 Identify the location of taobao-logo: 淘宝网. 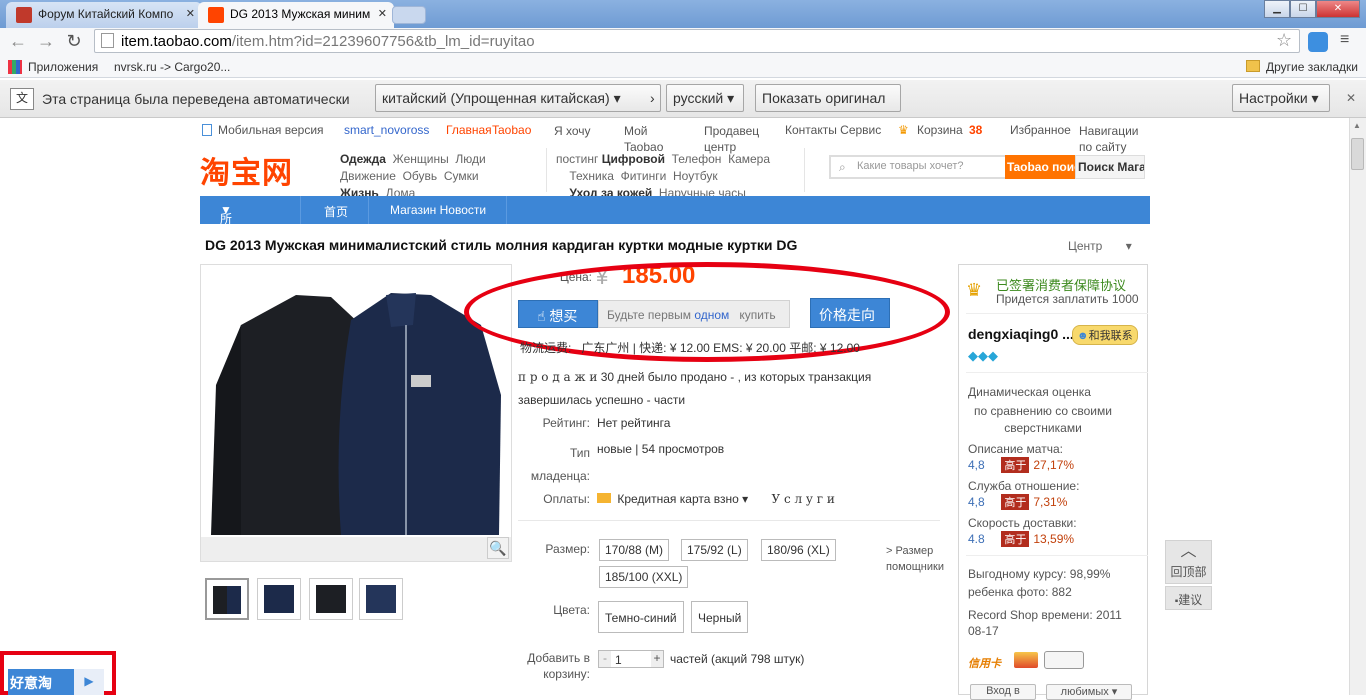
(246, 170).